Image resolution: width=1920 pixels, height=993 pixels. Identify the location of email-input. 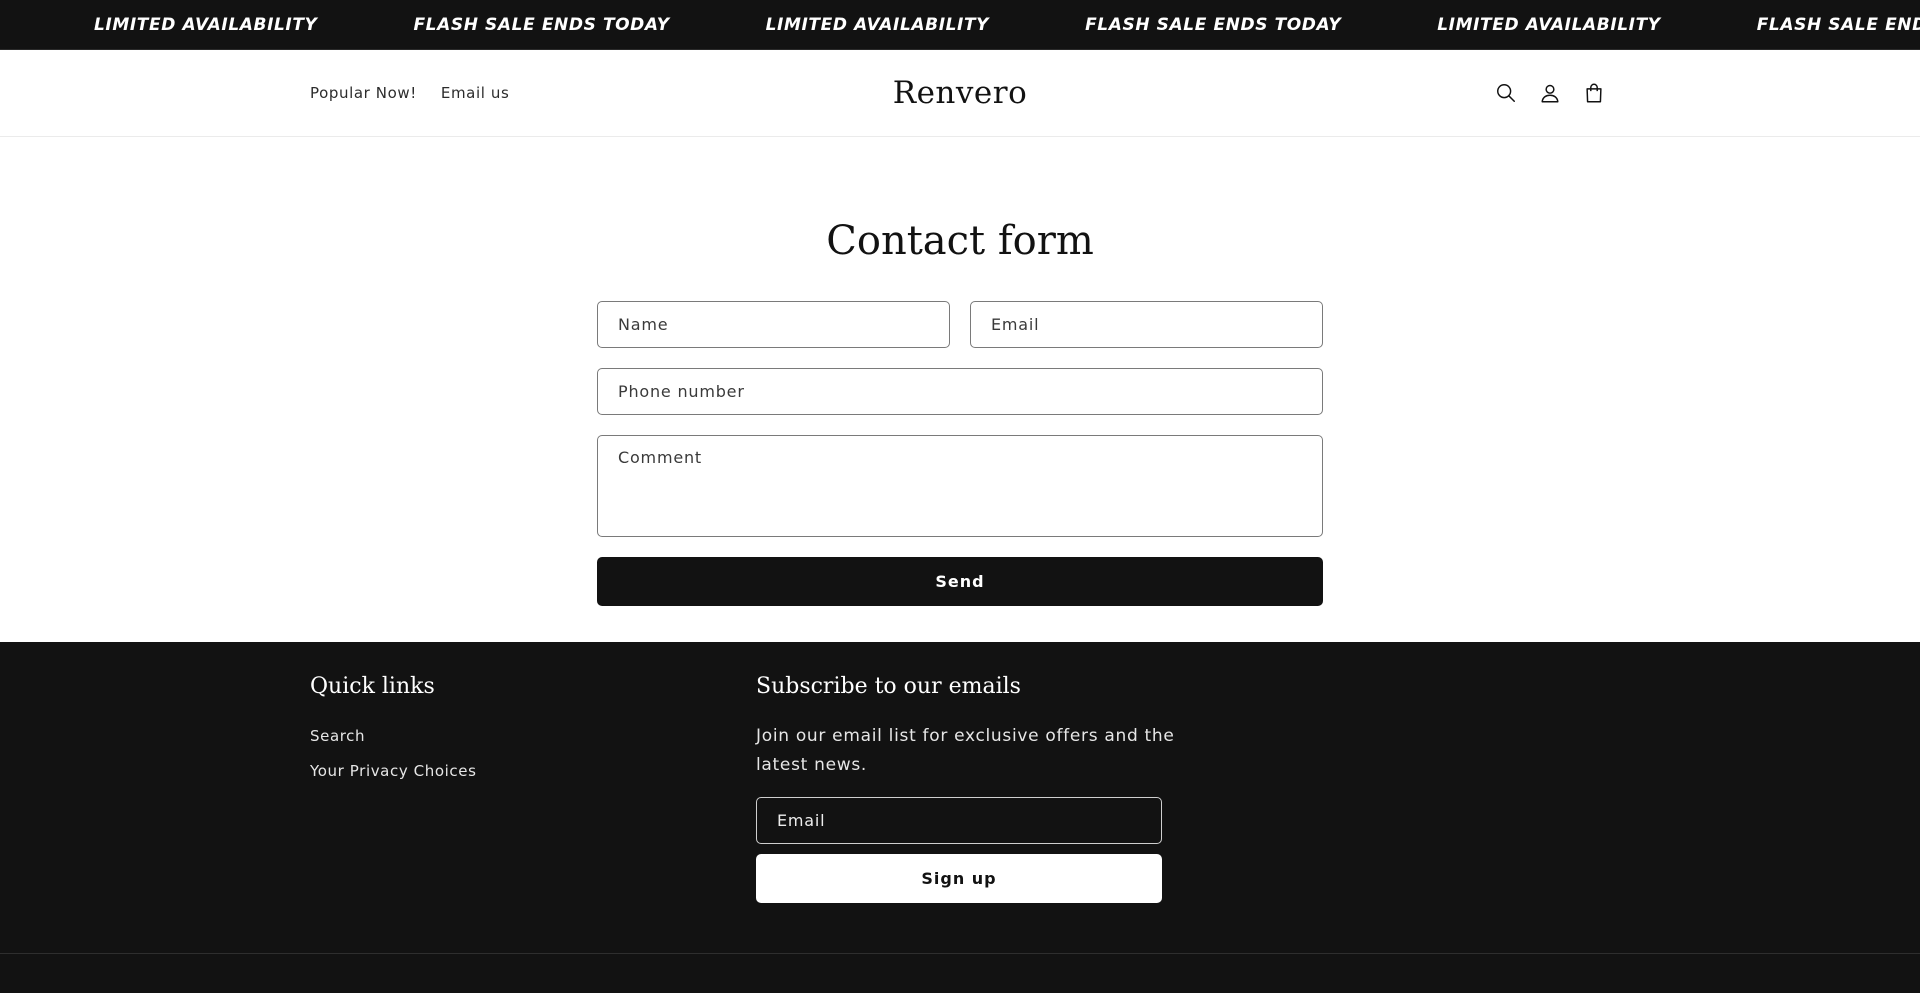
(1146, 324).